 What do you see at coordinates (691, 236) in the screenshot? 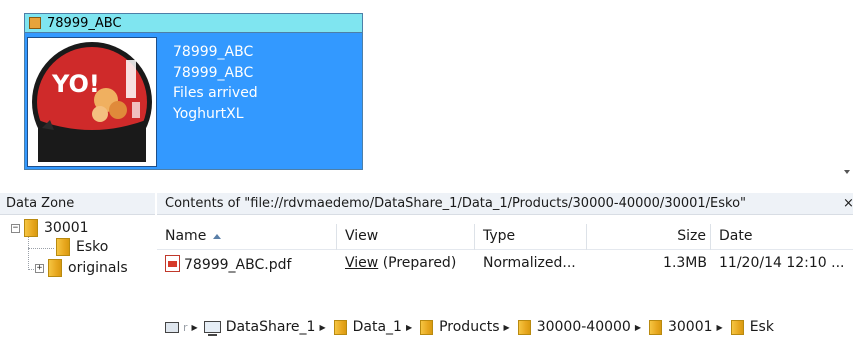
I see `column-header-label: Size` at bounding box center [691, 236].